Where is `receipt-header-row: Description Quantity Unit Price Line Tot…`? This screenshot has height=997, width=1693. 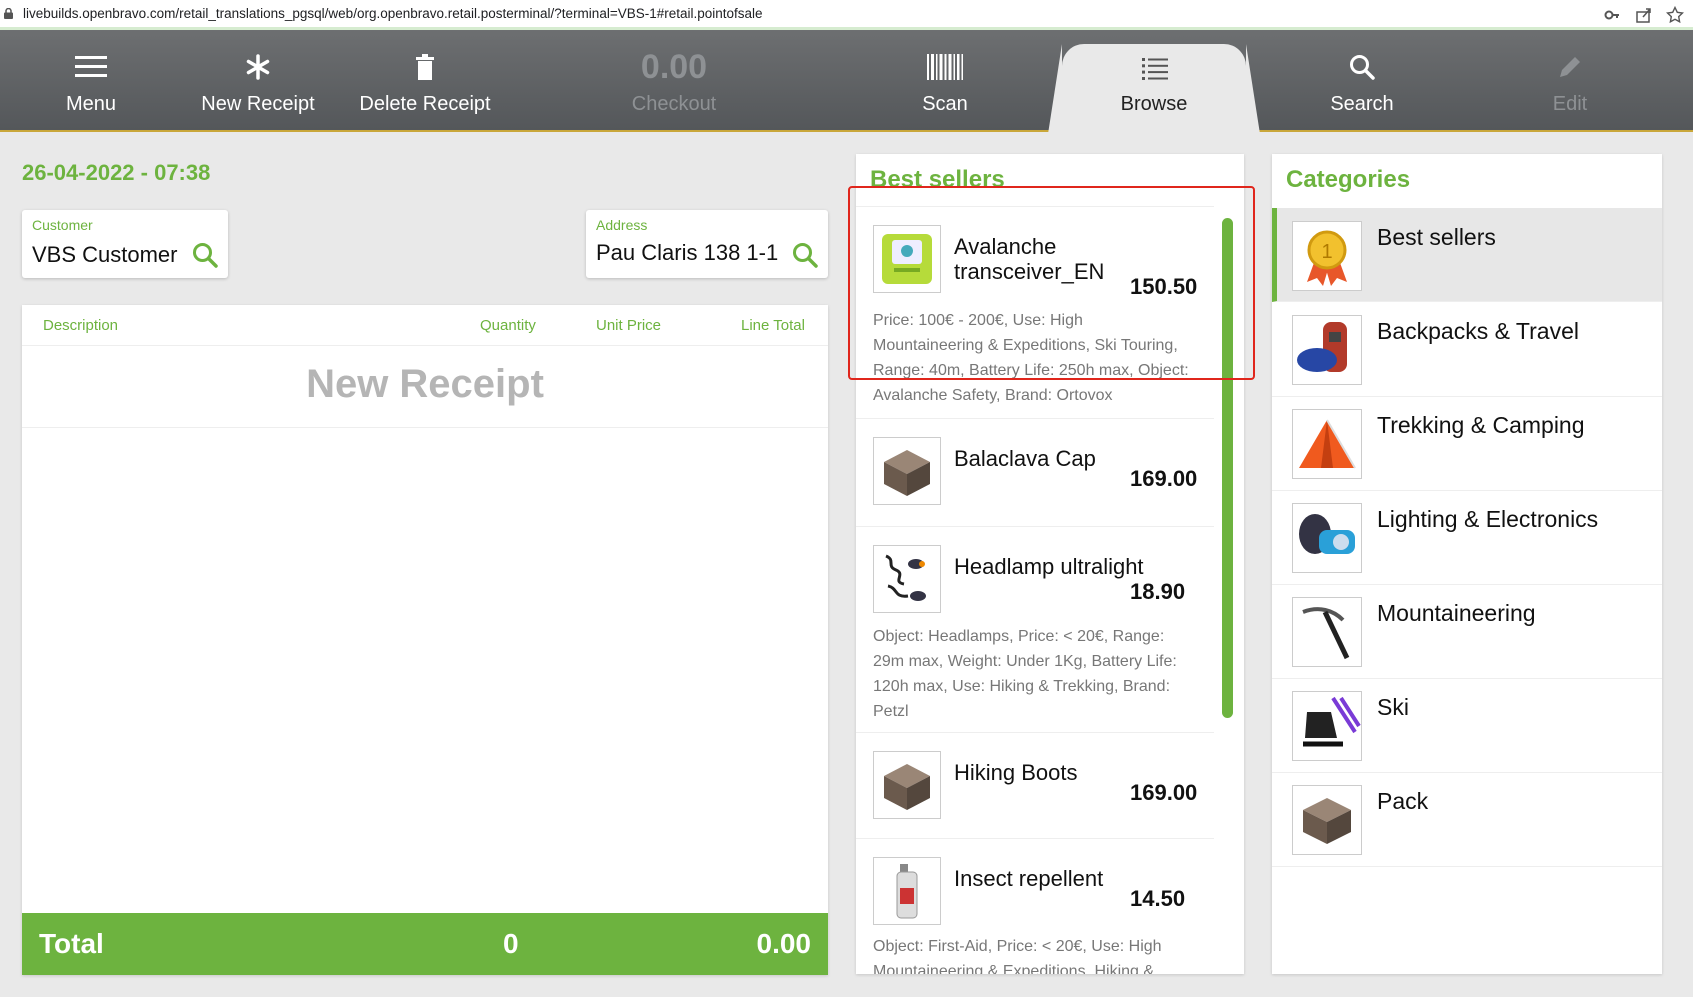
receipt-header-row: Description Quantity Unit Price Line Tot… is located at coordinates (425, 325).